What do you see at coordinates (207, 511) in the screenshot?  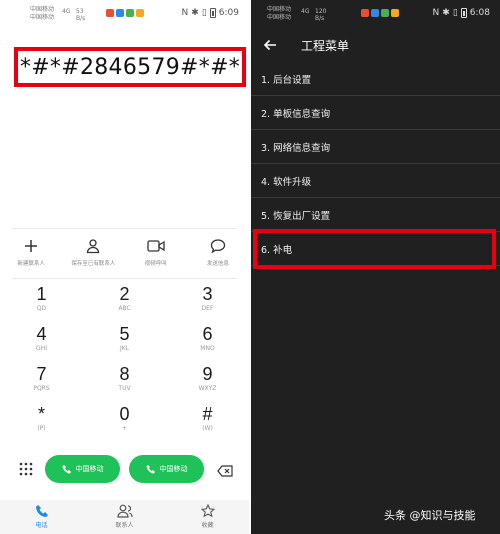 I see `star-icon` at bounding box center [207, 511].